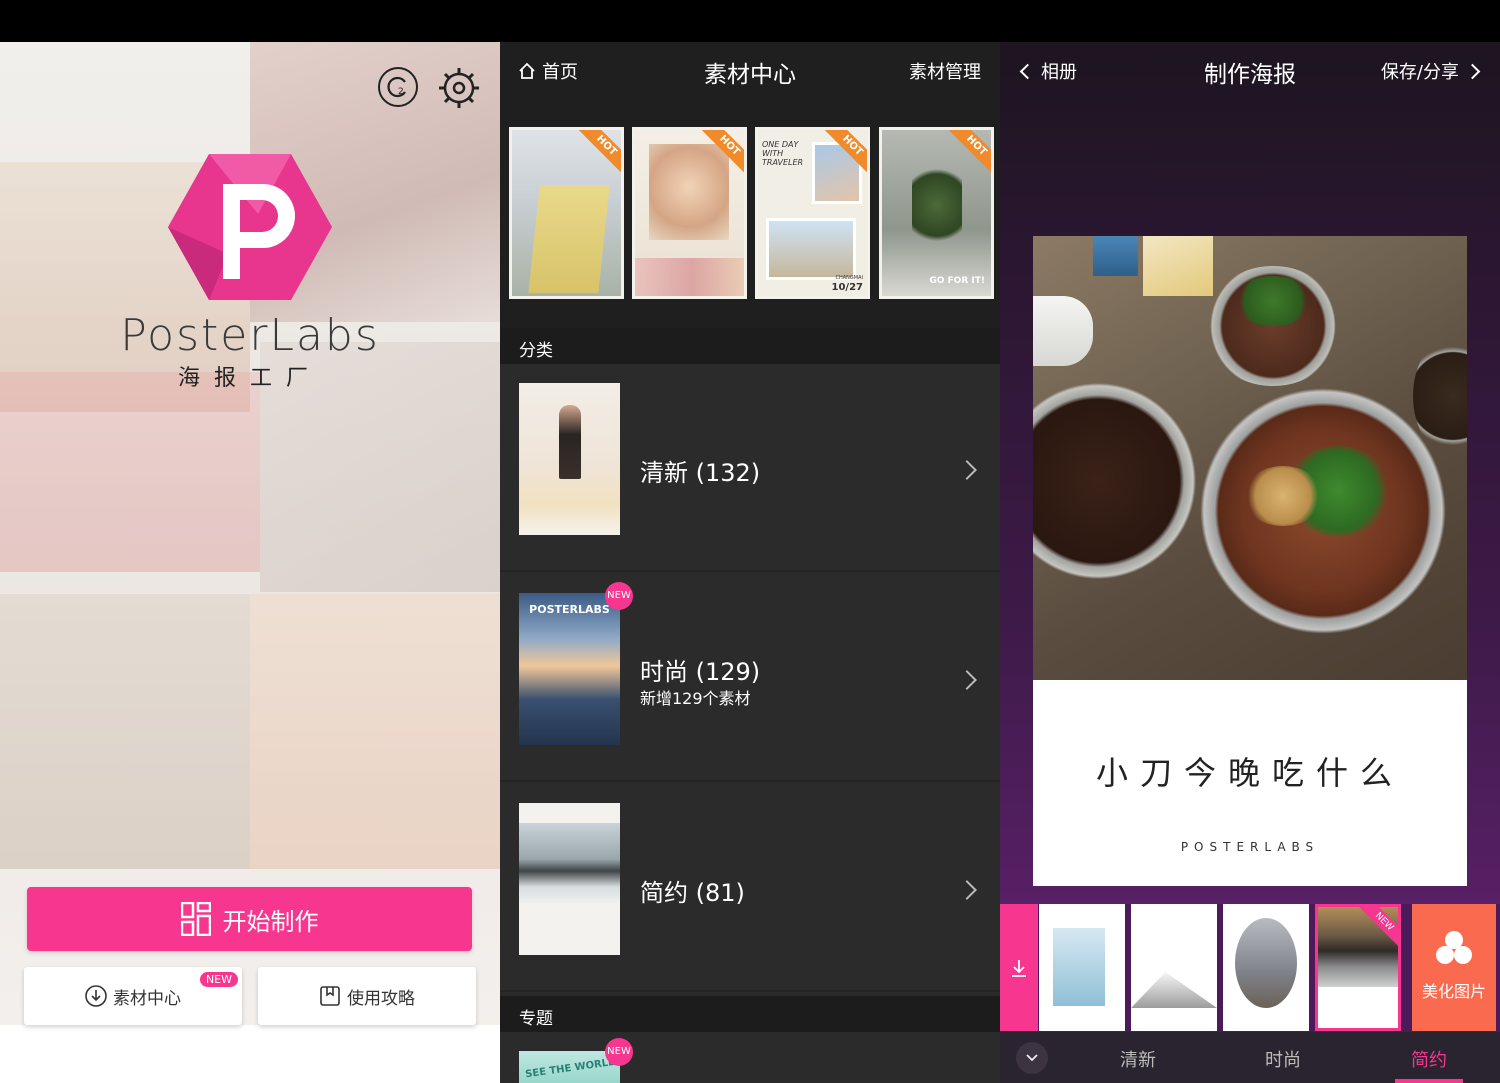 The image size is (1500, 1083). What do you see at coordinates (1454, 967) in the screenshot?
I see `beautify-photo-button: 美化图片` at bounding box center [1454, 967].